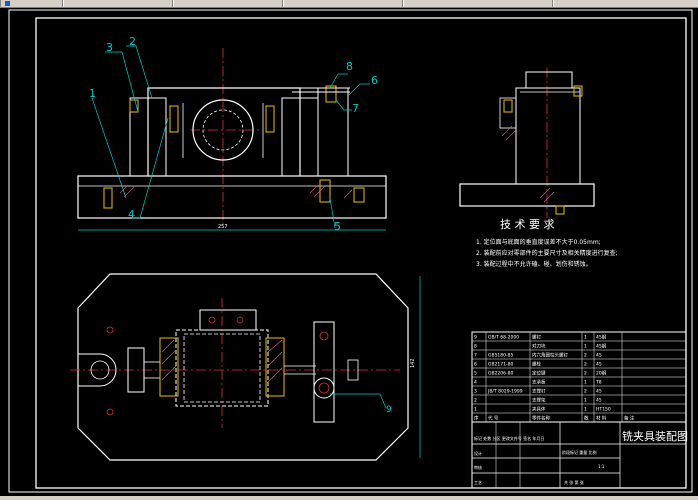 The image size is (698, 500). What do you see at coordinates (601, 418) in the screenshot?
I see `bom-header-cell: 材 料` at bounding box center [601, 418].